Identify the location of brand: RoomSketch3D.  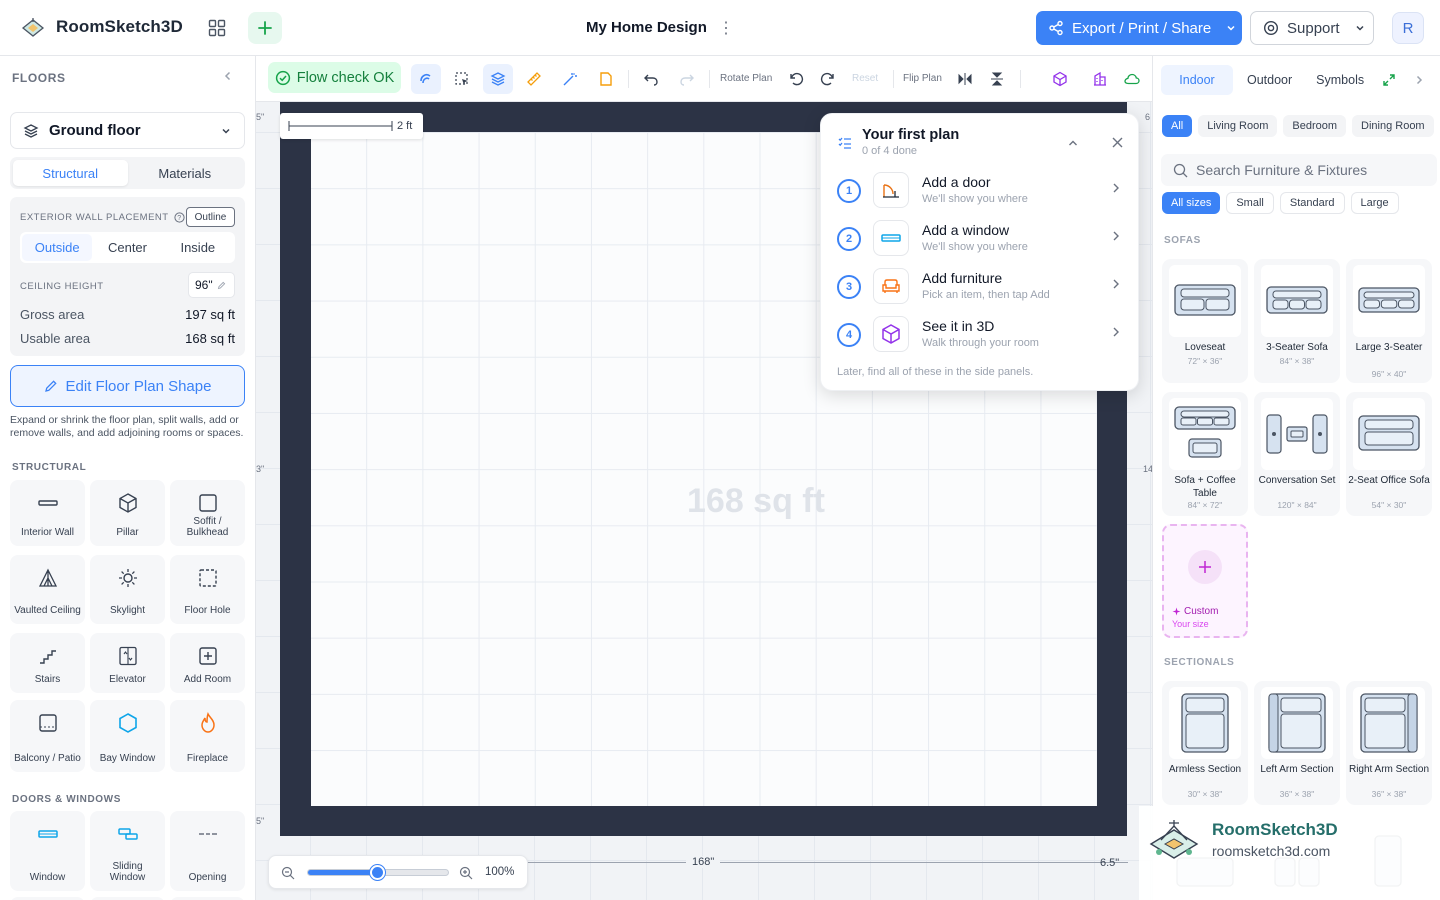
(101, 27).